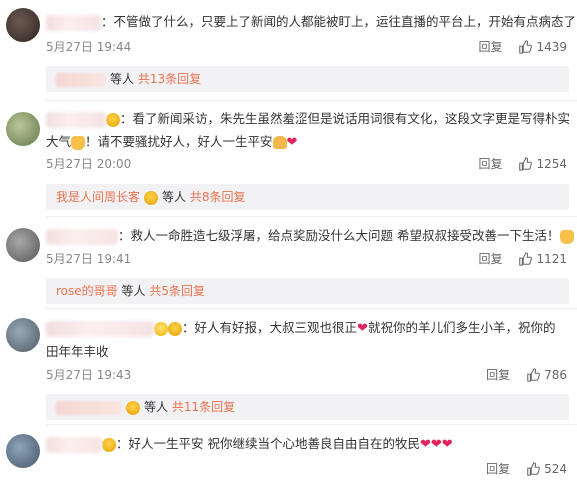 Image resolution: width=577 pixels, height=496 pixels. I want to click on like-count: 786, so click(555, 374).